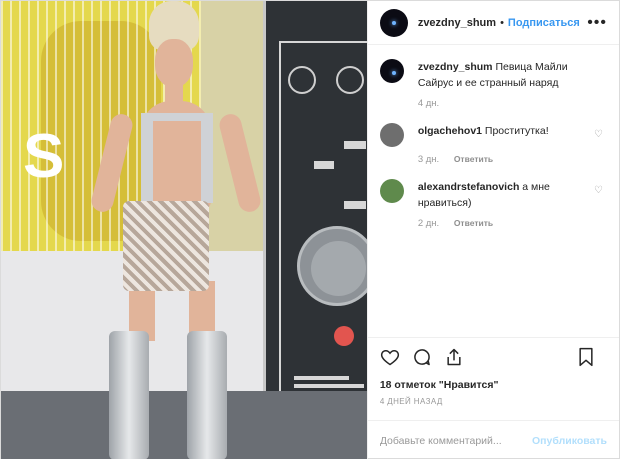  Describe the element at coordinates (129, 395) in the screenshot. I see `person-boot-left` at that location.